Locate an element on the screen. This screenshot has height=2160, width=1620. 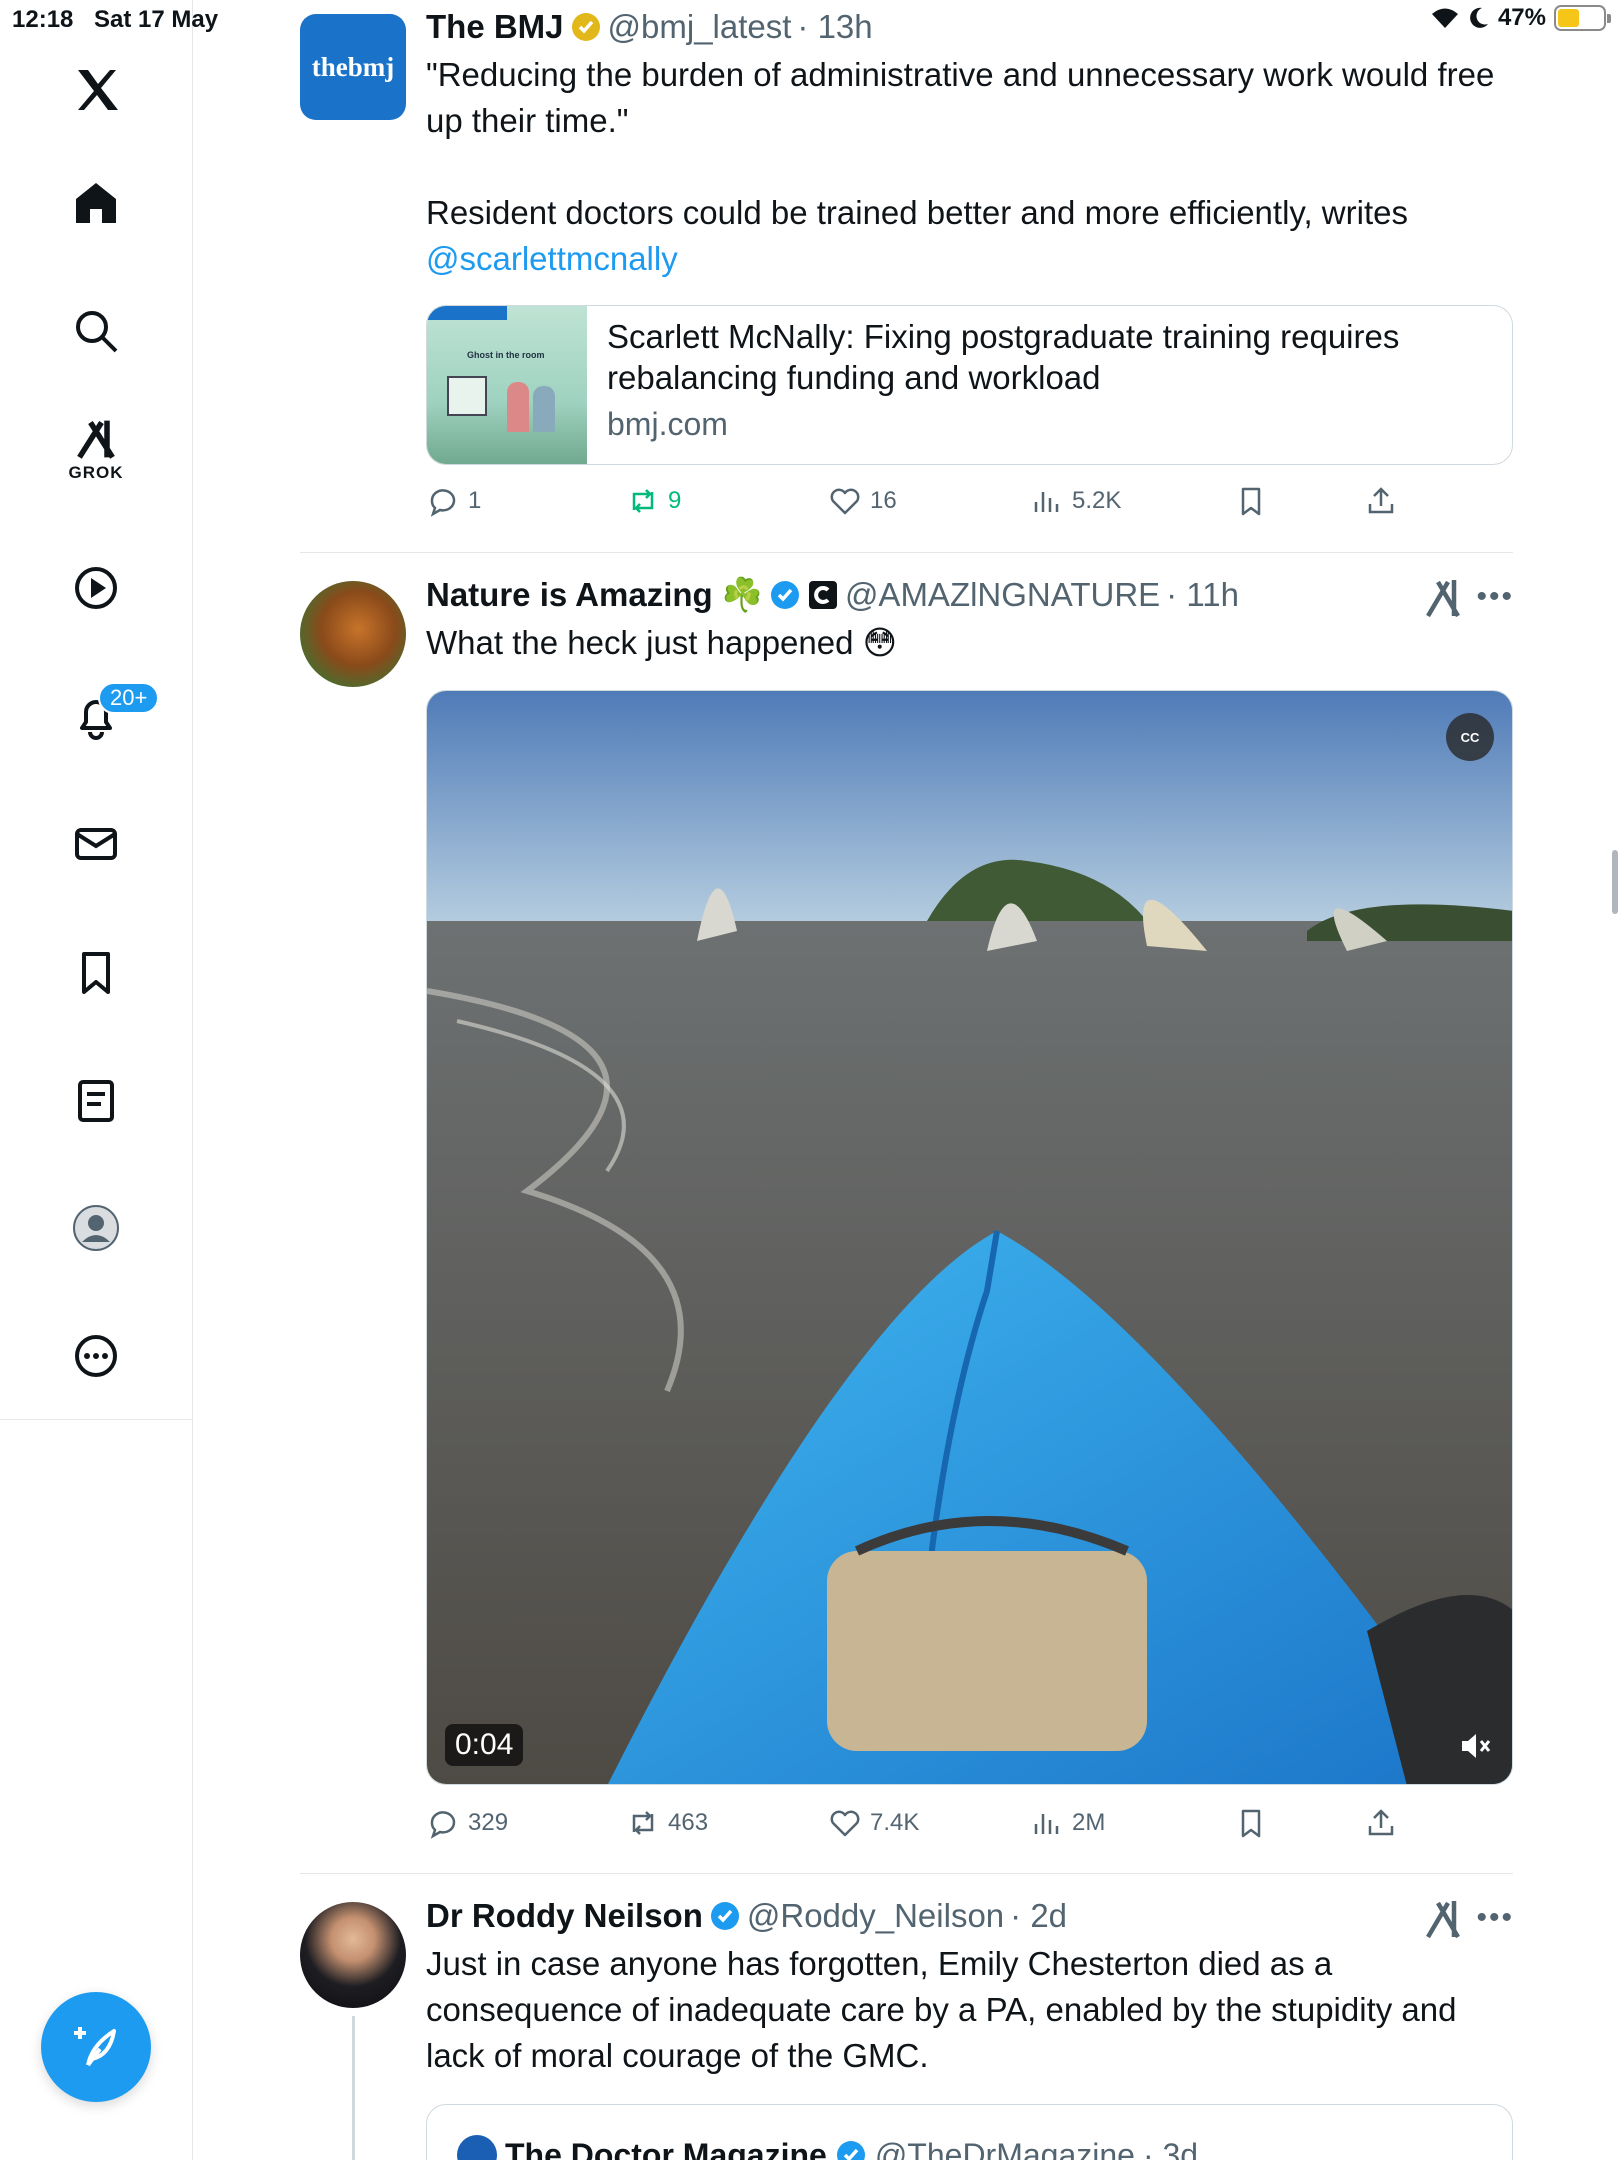
retweet-button: 463 is located at coordinates (667, 1823).